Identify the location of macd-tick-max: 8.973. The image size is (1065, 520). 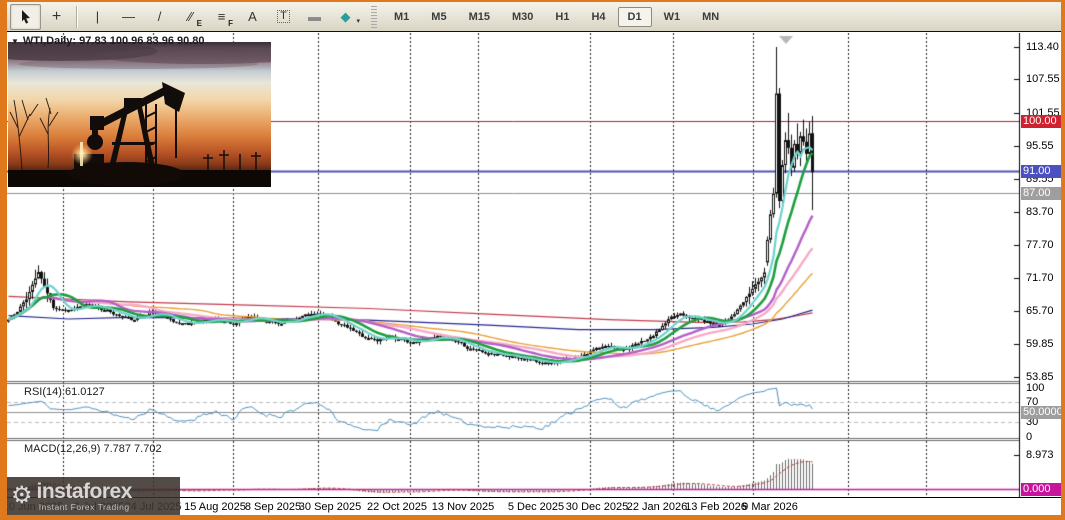
(1040, 455).